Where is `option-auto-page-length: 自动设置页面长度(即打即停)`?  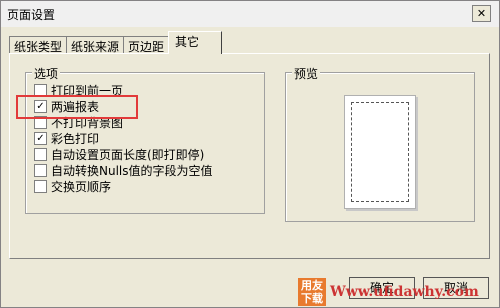
option-auto-page-length: 自动设置页面长度(即打即停) is located at coordinates (119, 155).